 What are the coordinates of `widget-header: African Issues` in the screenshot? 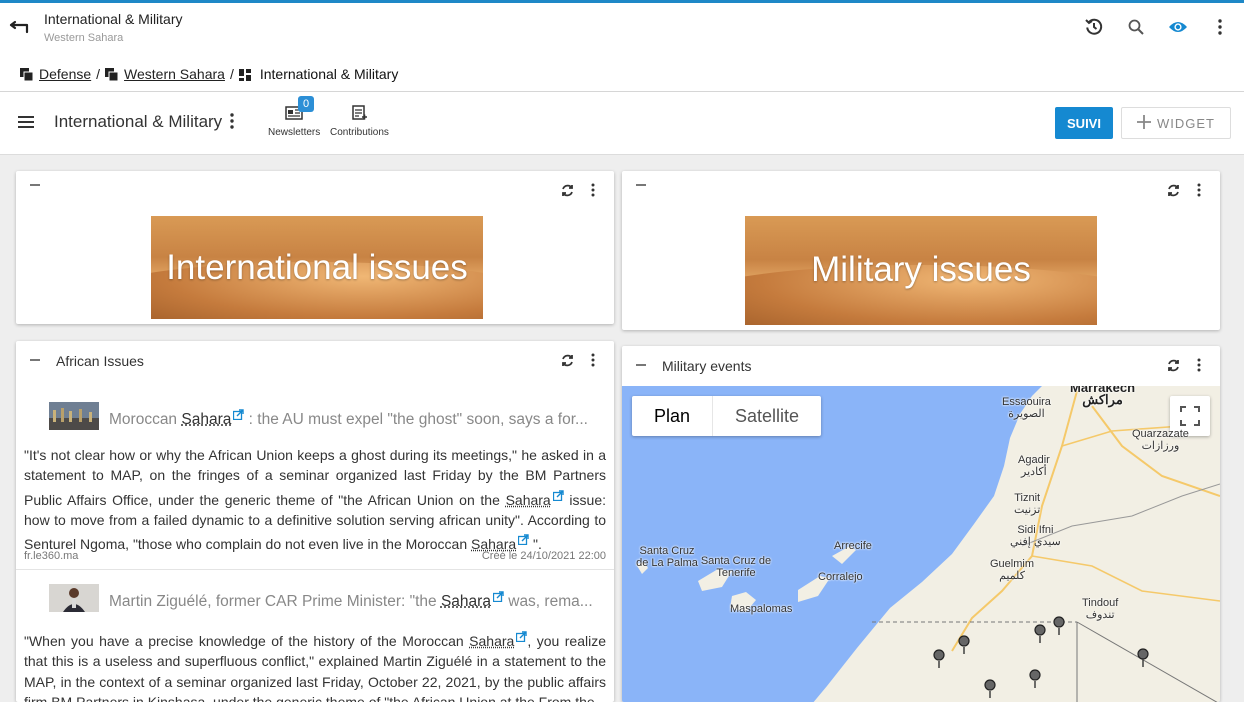 It's located at (315, 360).